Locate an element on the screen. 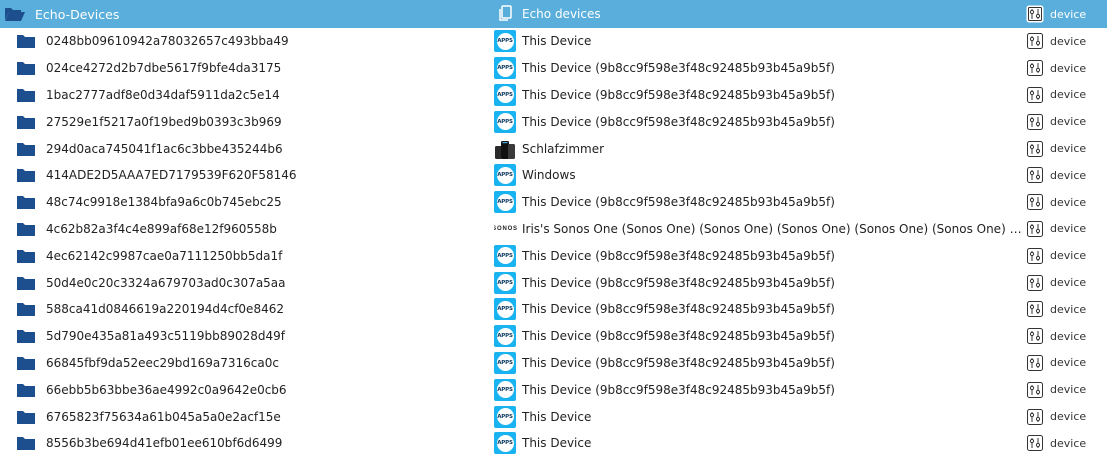 This screenshot has height=458, width=1107. tree-item-description: Echo devices is located at coordinates (561, 14).